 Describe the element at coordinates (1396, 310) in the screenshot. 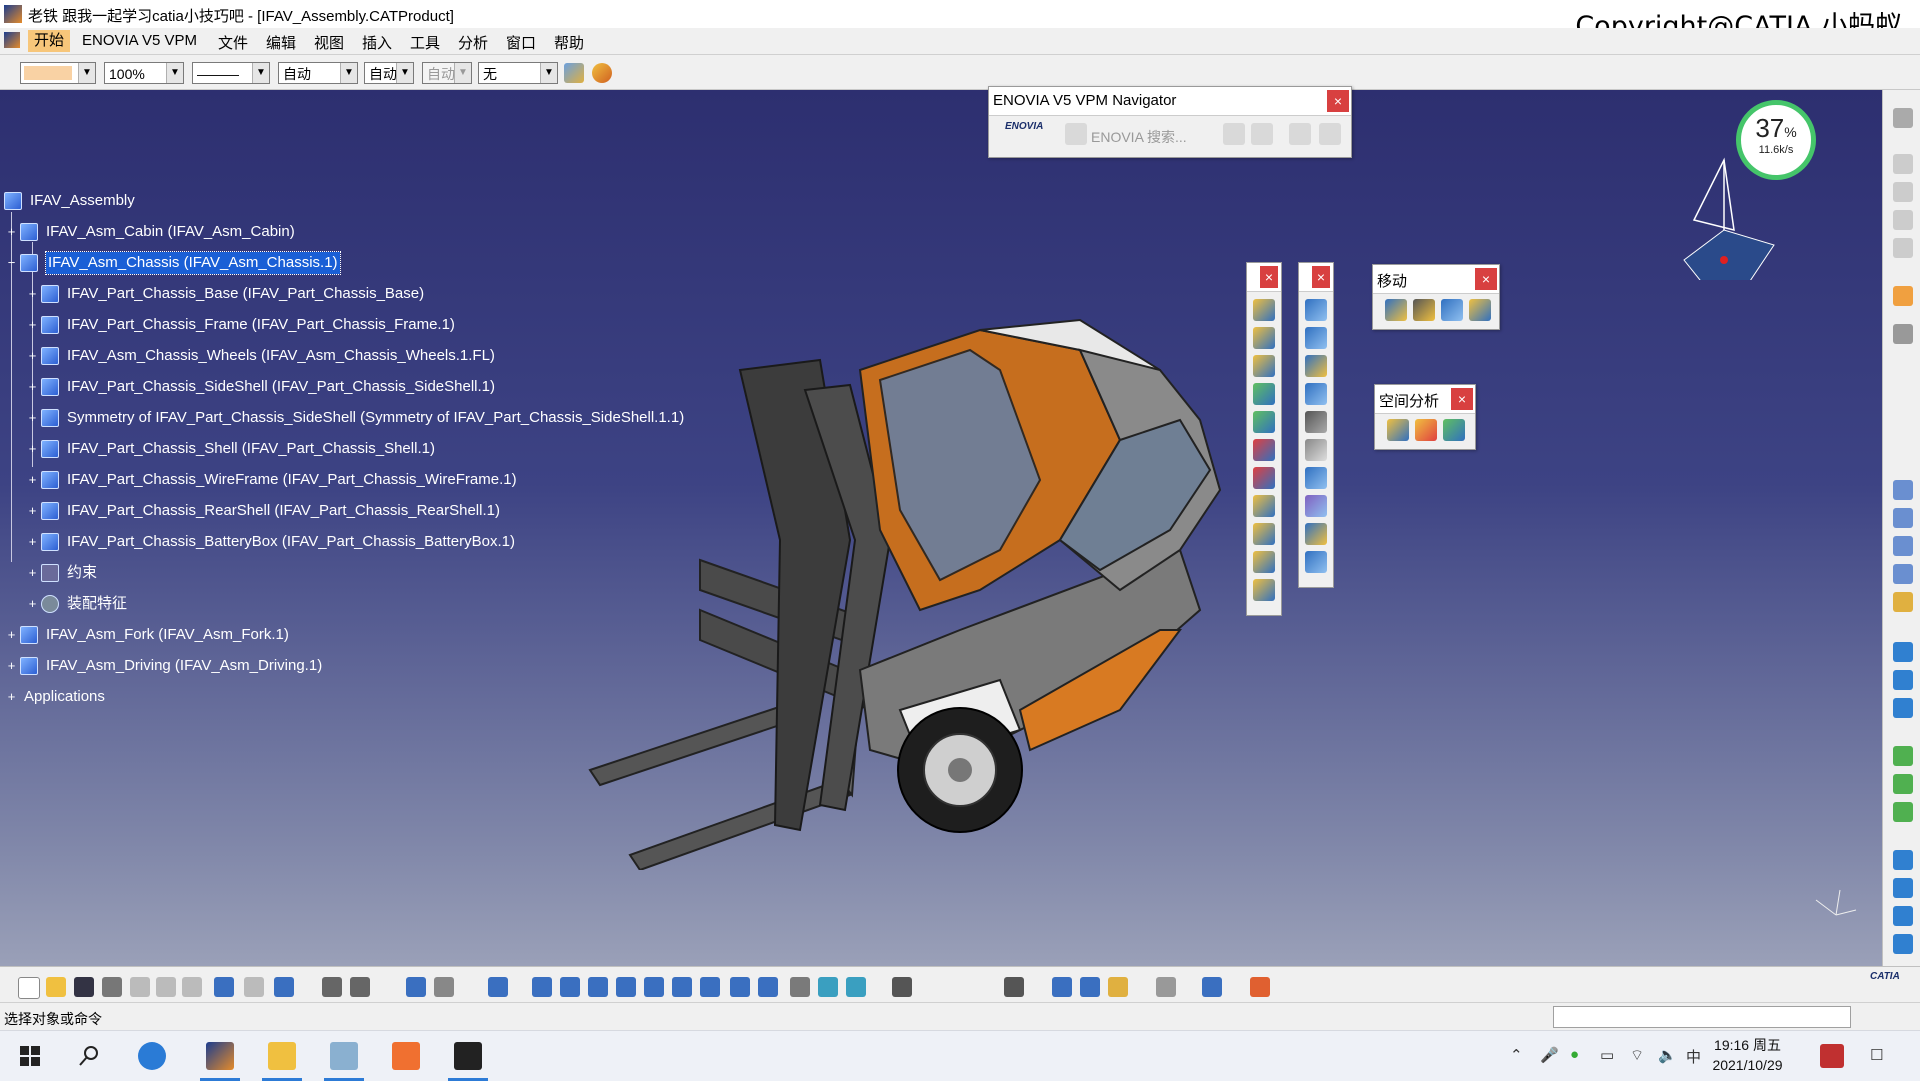

I see `manipulate-icon` at that location.